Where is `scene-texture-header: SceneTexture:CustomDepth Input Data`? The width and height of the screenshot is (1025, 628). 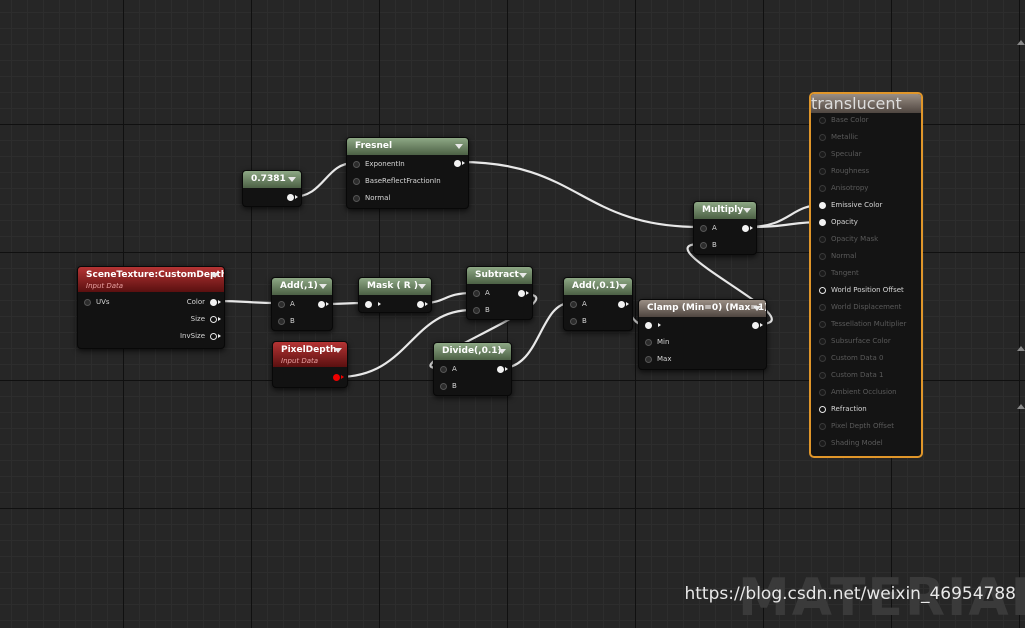
scene-texture-header: SceneTexture:CustomDepth Input Data is located at coordinates (151, 279).